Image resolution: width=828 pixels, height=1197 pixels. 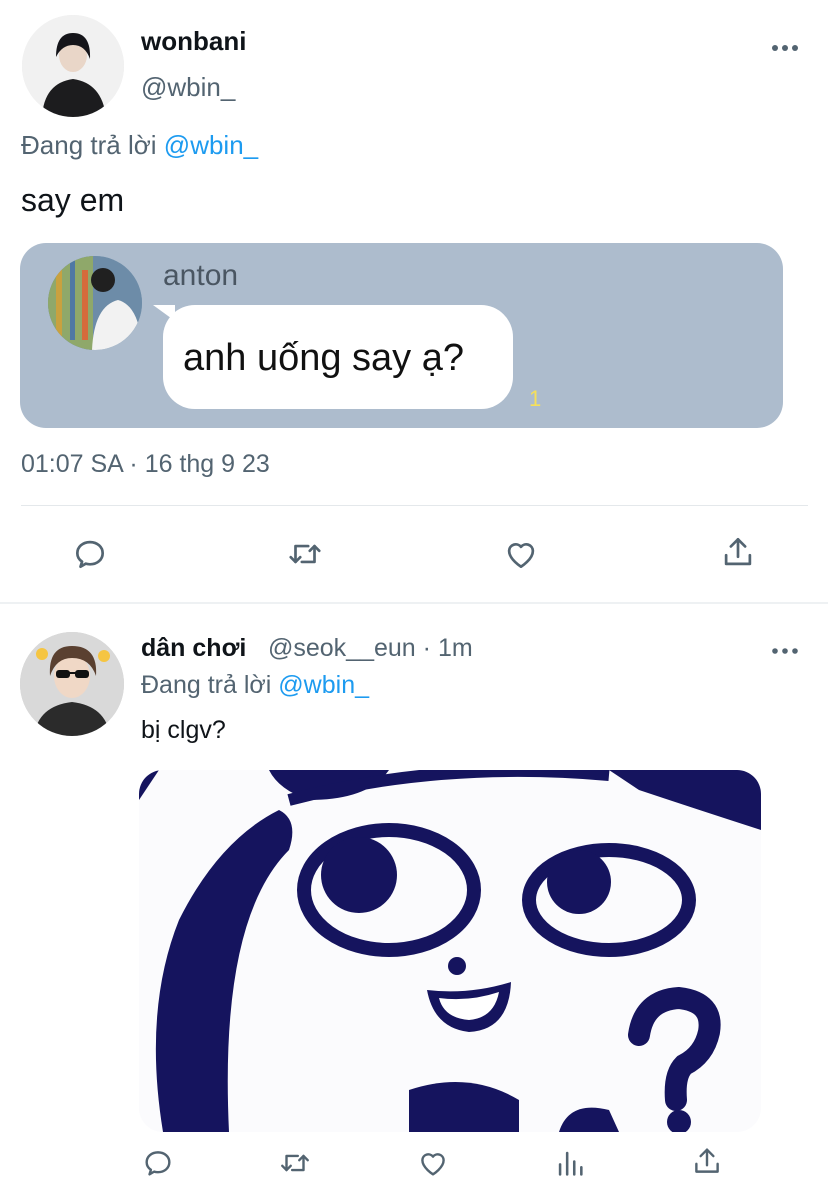 What do you see at coordinates (201, 275) in the screenshot?
I see `quoted-name: anton` at bounding box center [201, 275].